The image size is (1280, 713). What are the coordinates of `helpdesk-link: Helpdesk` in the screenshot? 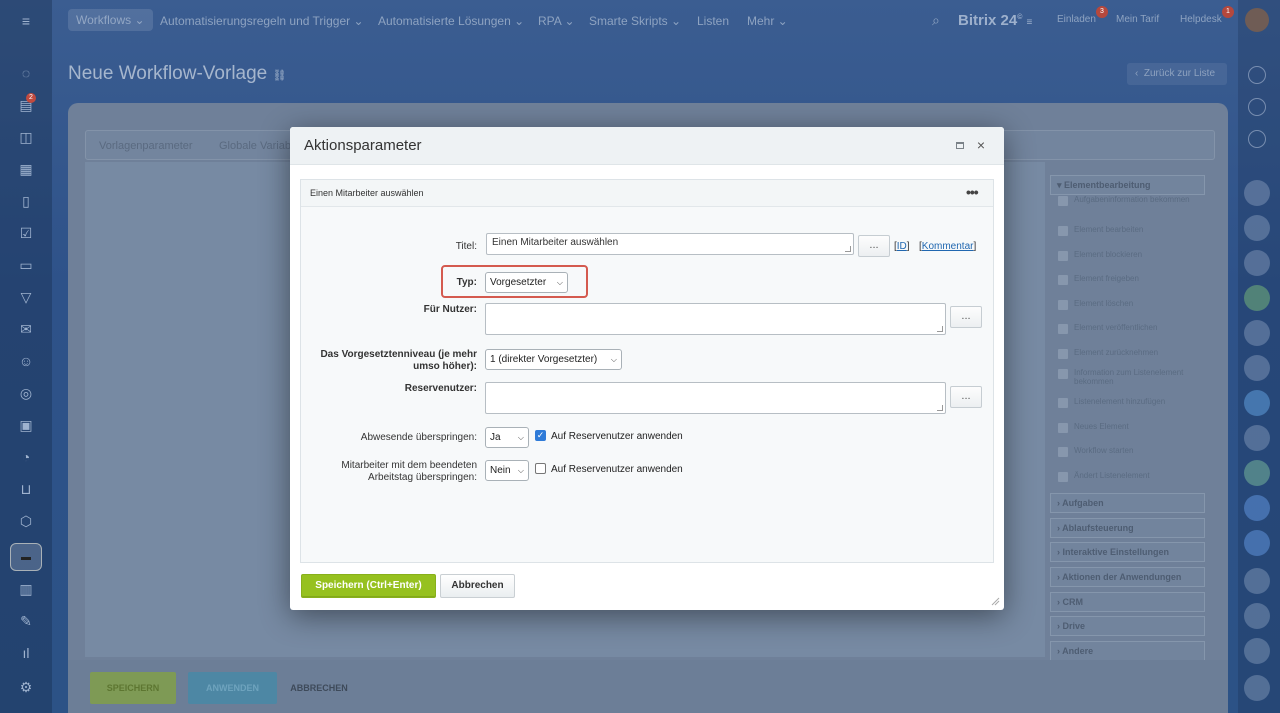 It's located at (1201, 19).